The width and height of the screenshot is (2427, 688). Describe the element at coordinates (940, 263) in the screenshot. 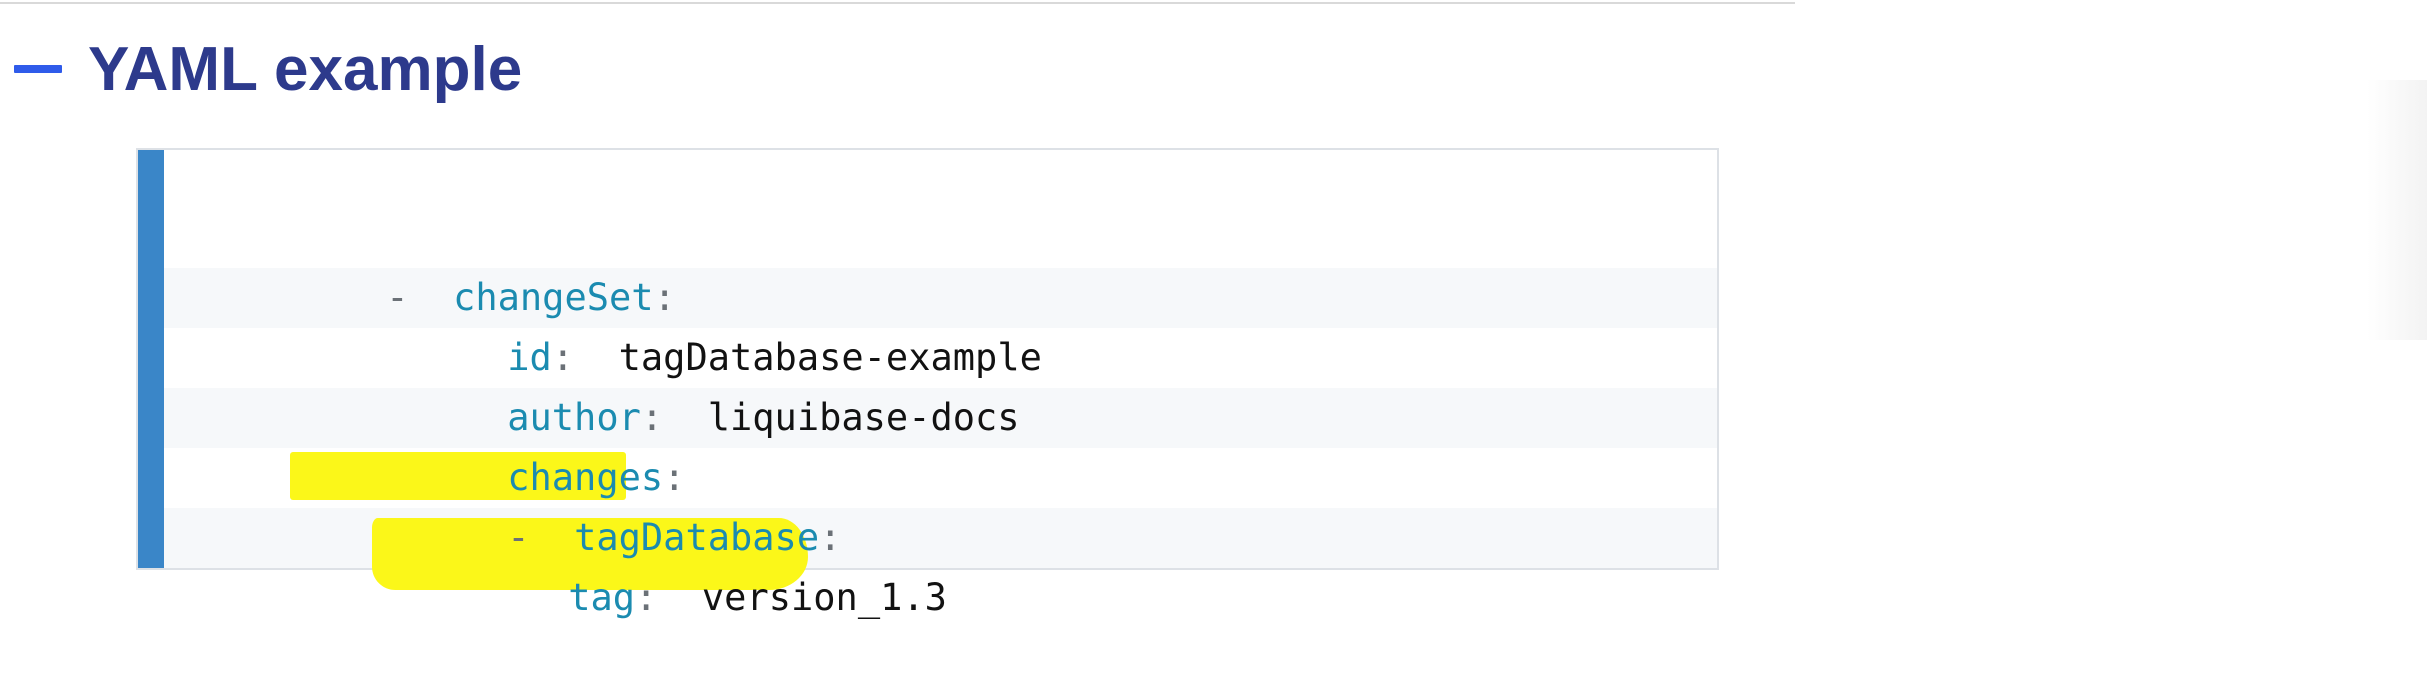

I see `code-line: - changeSet:` at that location.